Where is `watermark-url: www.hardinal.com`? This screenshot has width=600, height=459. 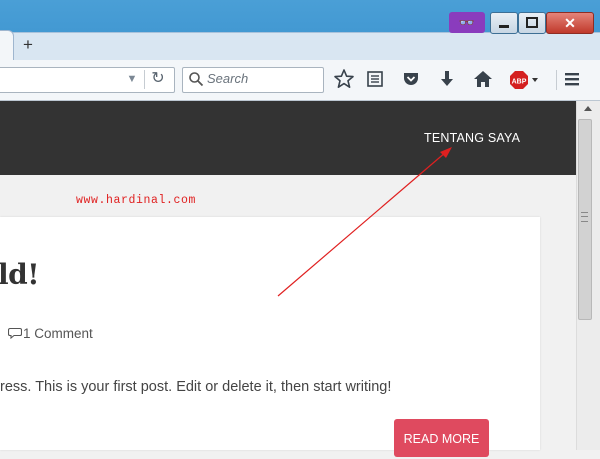 watermark-url: www.hardinal.com is located at coordinates (136, 200).